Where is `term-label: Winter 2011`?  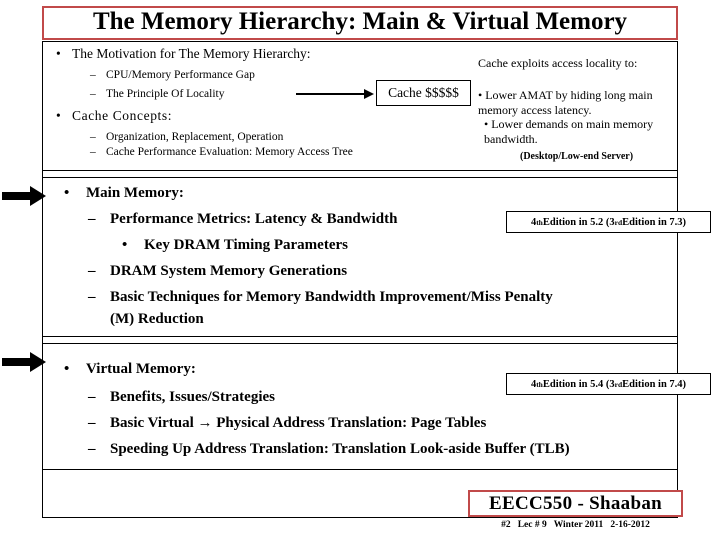
term-label: Winter 2011 is located at coordinates (578, 525).